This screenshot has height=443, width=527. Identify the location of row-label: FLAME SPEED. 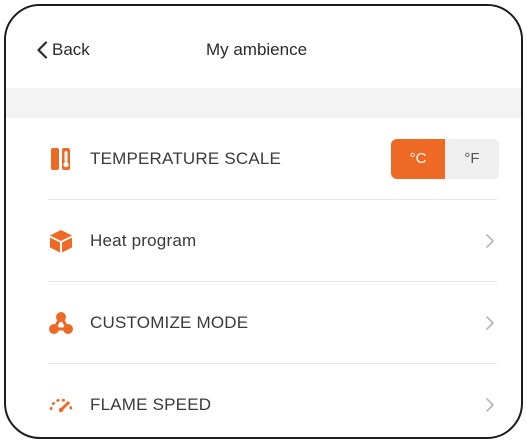
(151, 404).